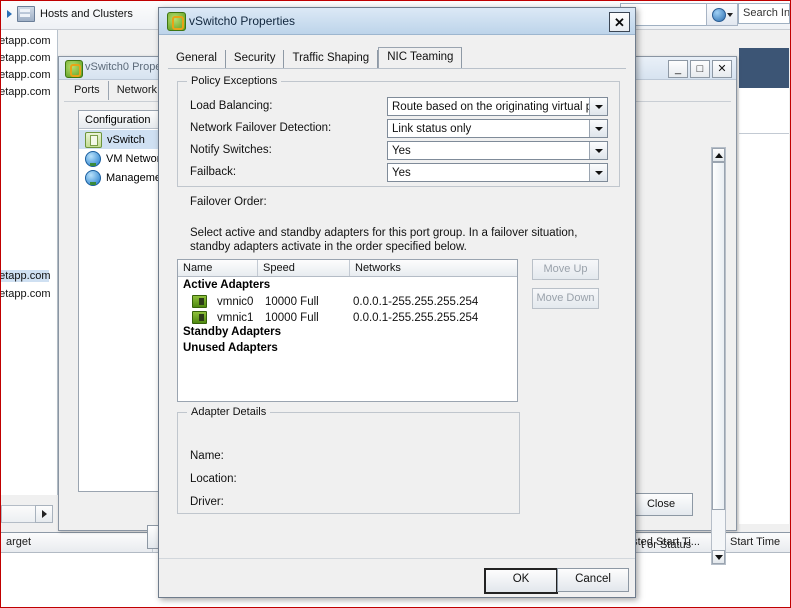 The height and width of the screenshot is (608, 791). Describe the element at coordinates (348, 460) in the screenshot. I see `adapter-details-group: Adapter Details` at that location.